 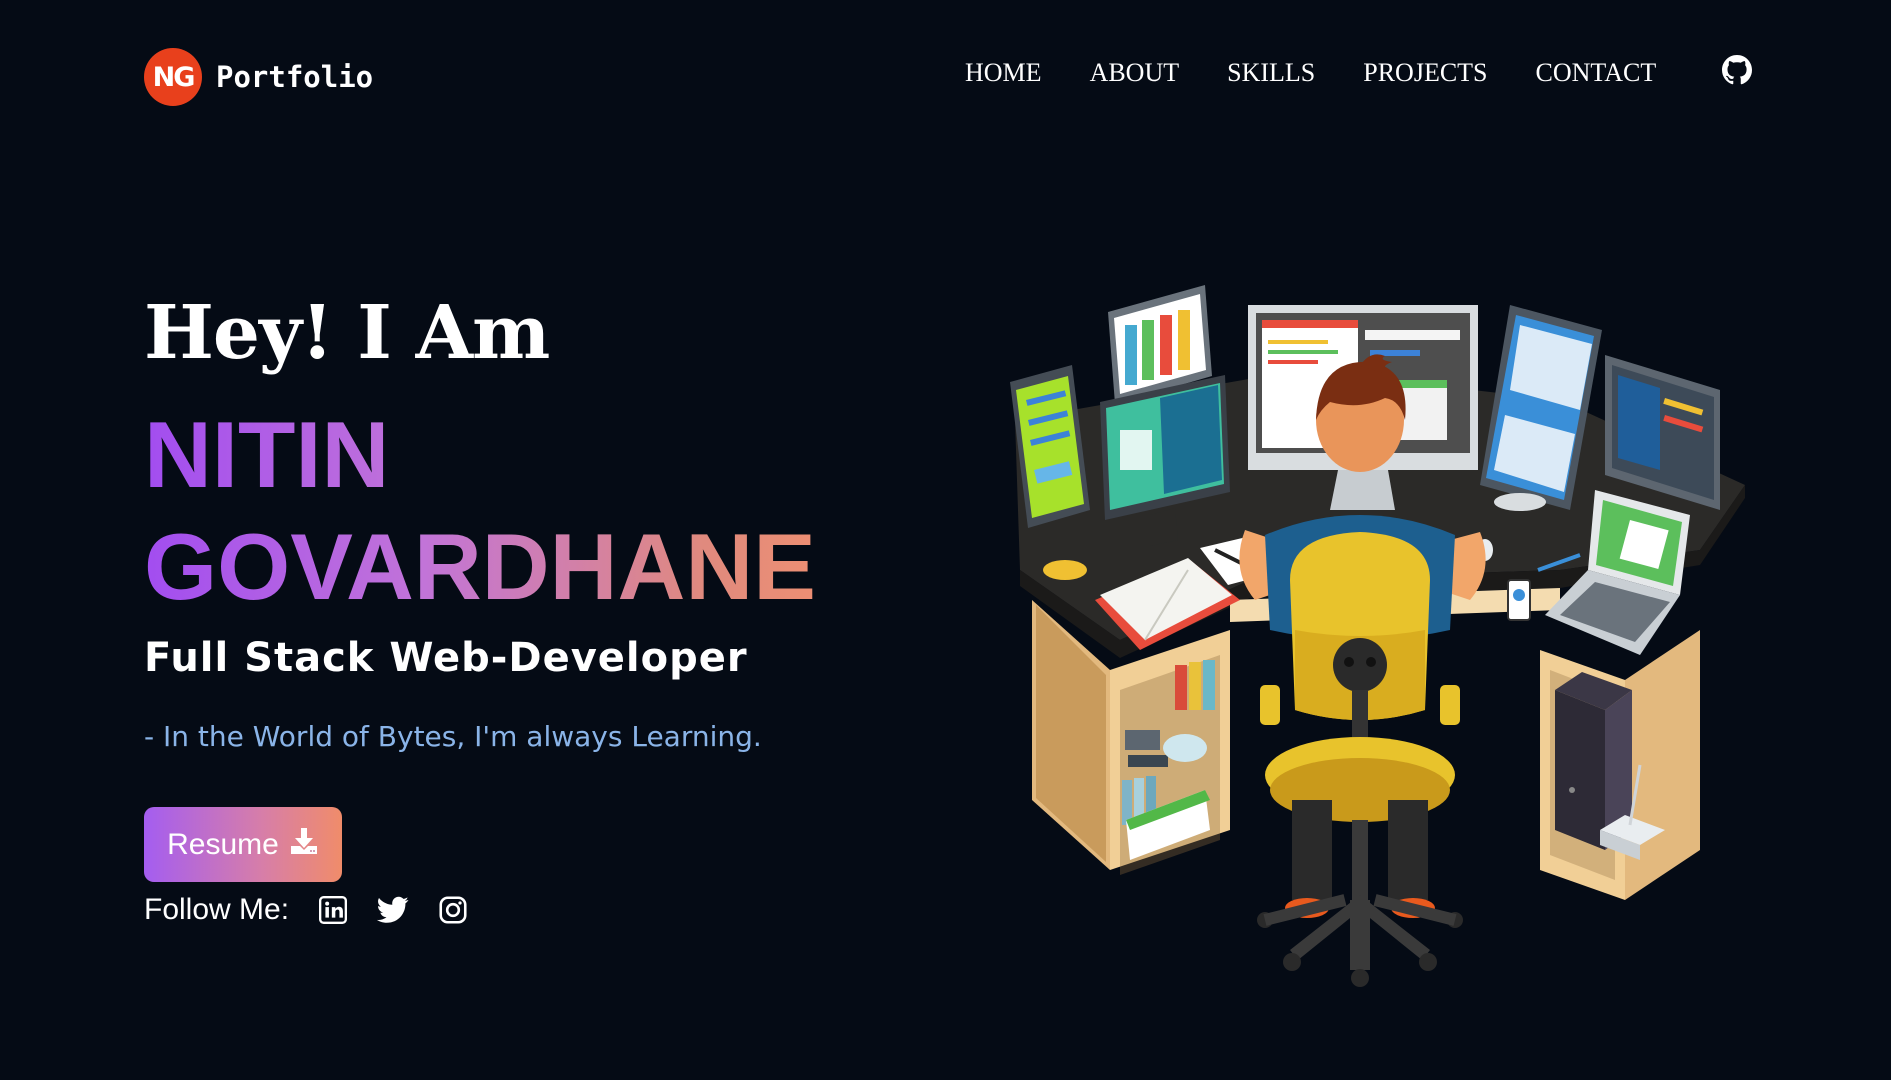 What do you see at coordinates (217, 909) in the screenshot?
I see `follow-label: Follow Me:` at bounding box center [217, 909].